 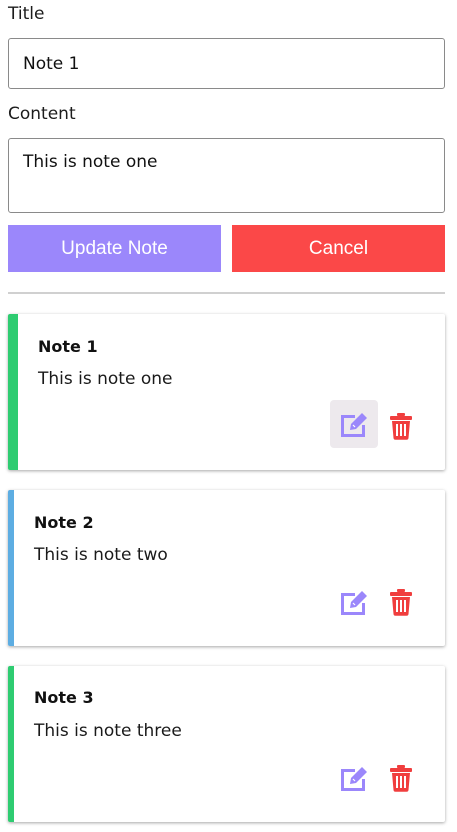 What do you see at coordinates (338, 248) in the screenshot?
I see `cancel-button: Cancel` at bounding box center [338, 248].